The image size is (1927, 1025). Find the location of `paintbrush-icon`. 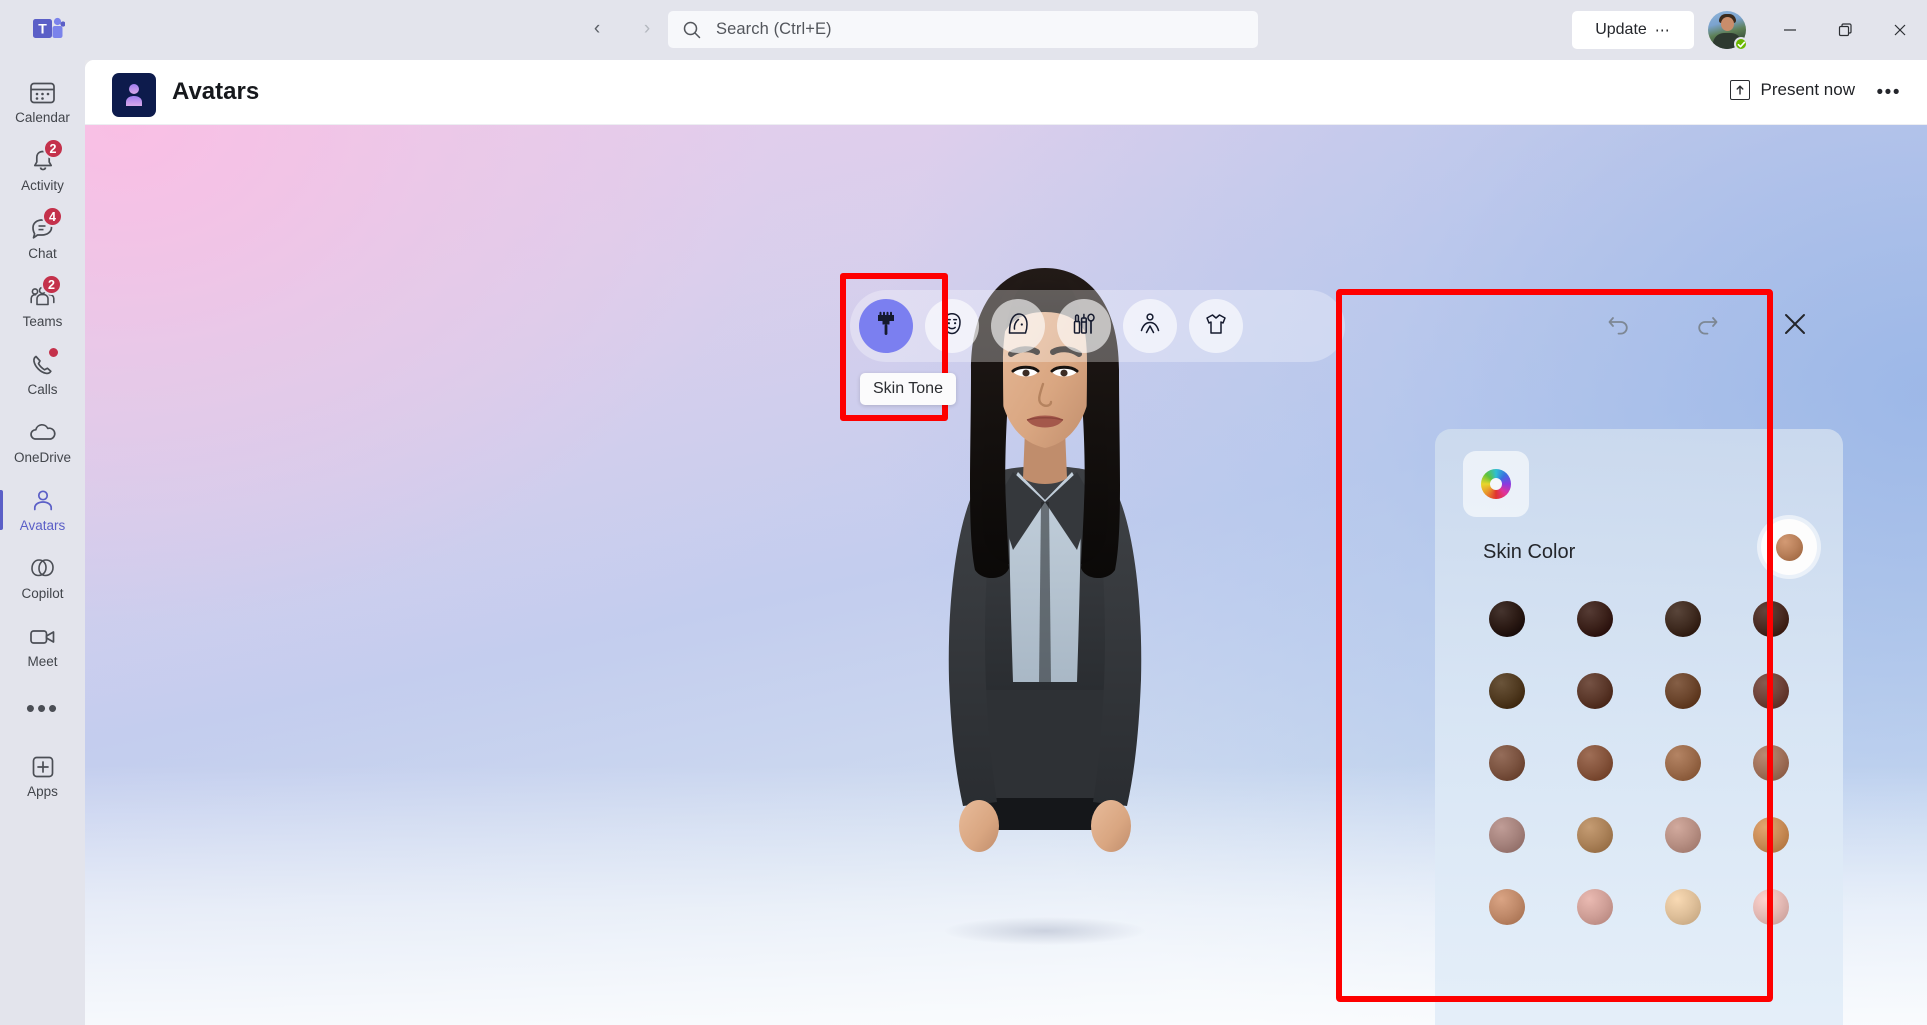

paintbrush-icon is located at coordinates (886, 326).